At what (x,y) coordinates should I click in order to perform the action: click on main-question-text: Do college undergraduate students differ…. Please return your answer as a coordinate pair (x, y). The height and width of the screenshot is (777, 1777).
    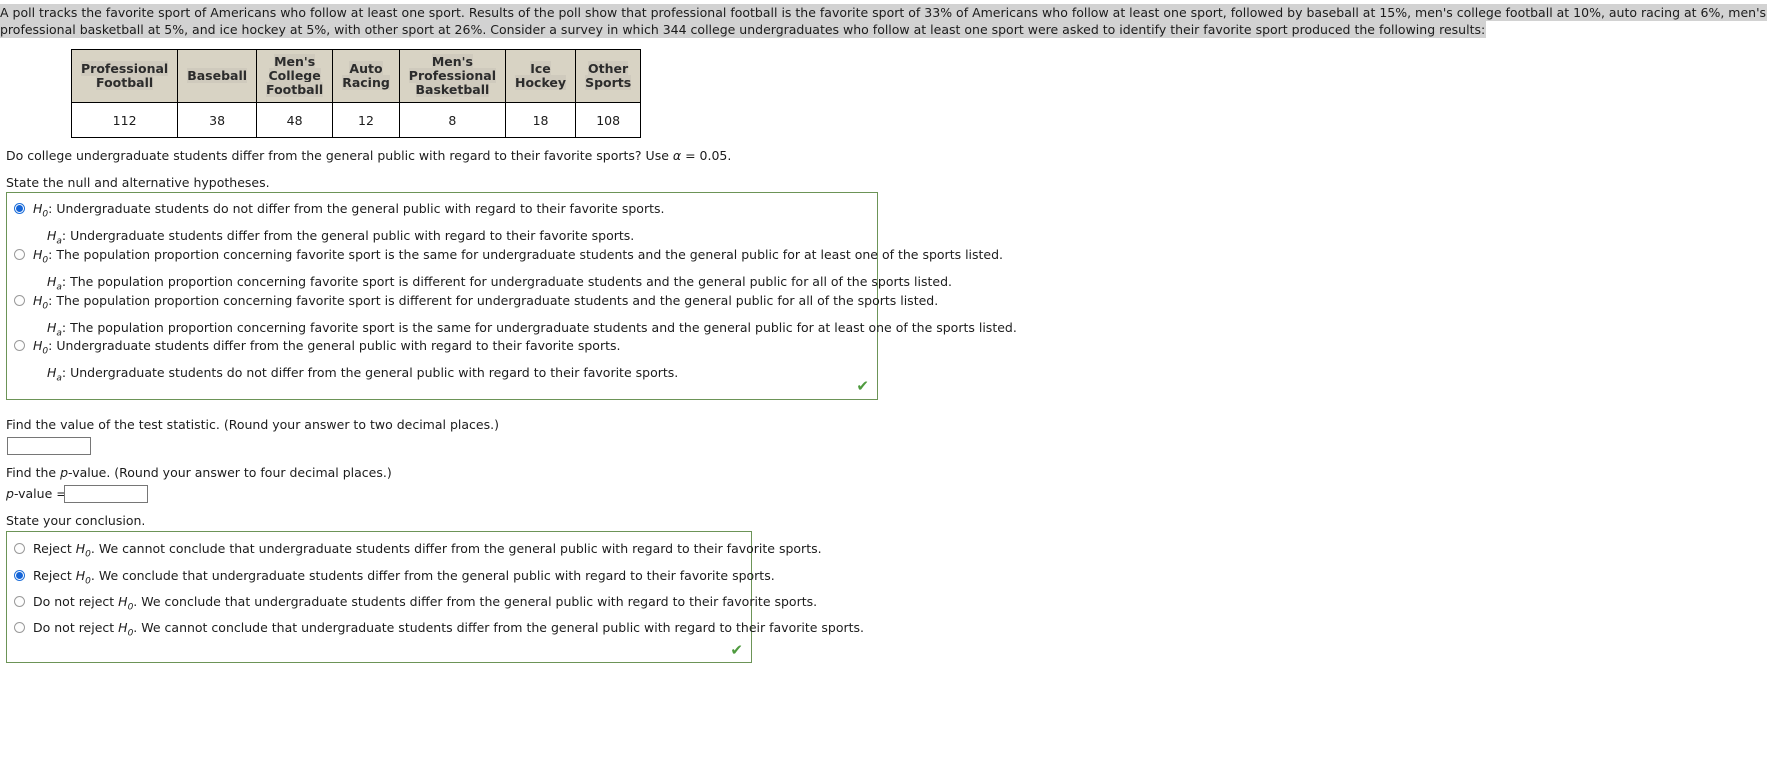
    Looking at the image, I should click on (369, 155).